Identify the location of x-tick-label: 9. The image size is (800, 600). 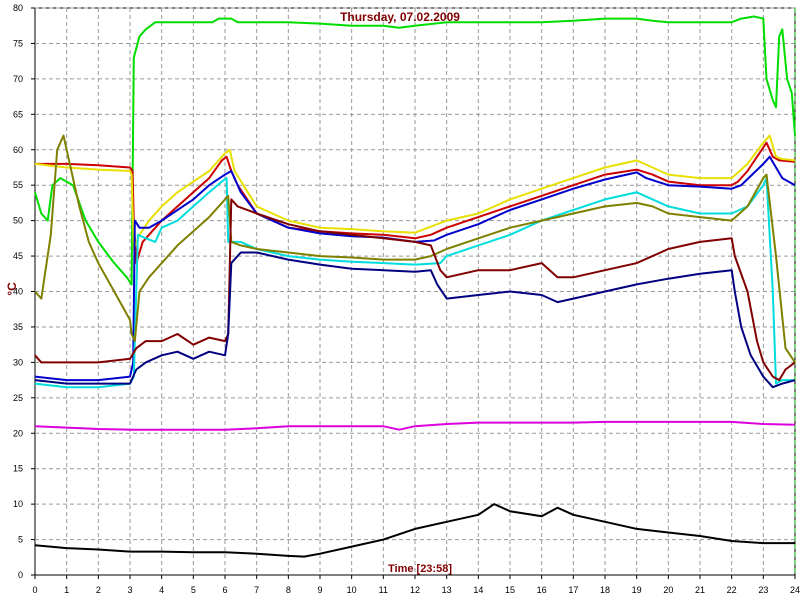
(319, 590).